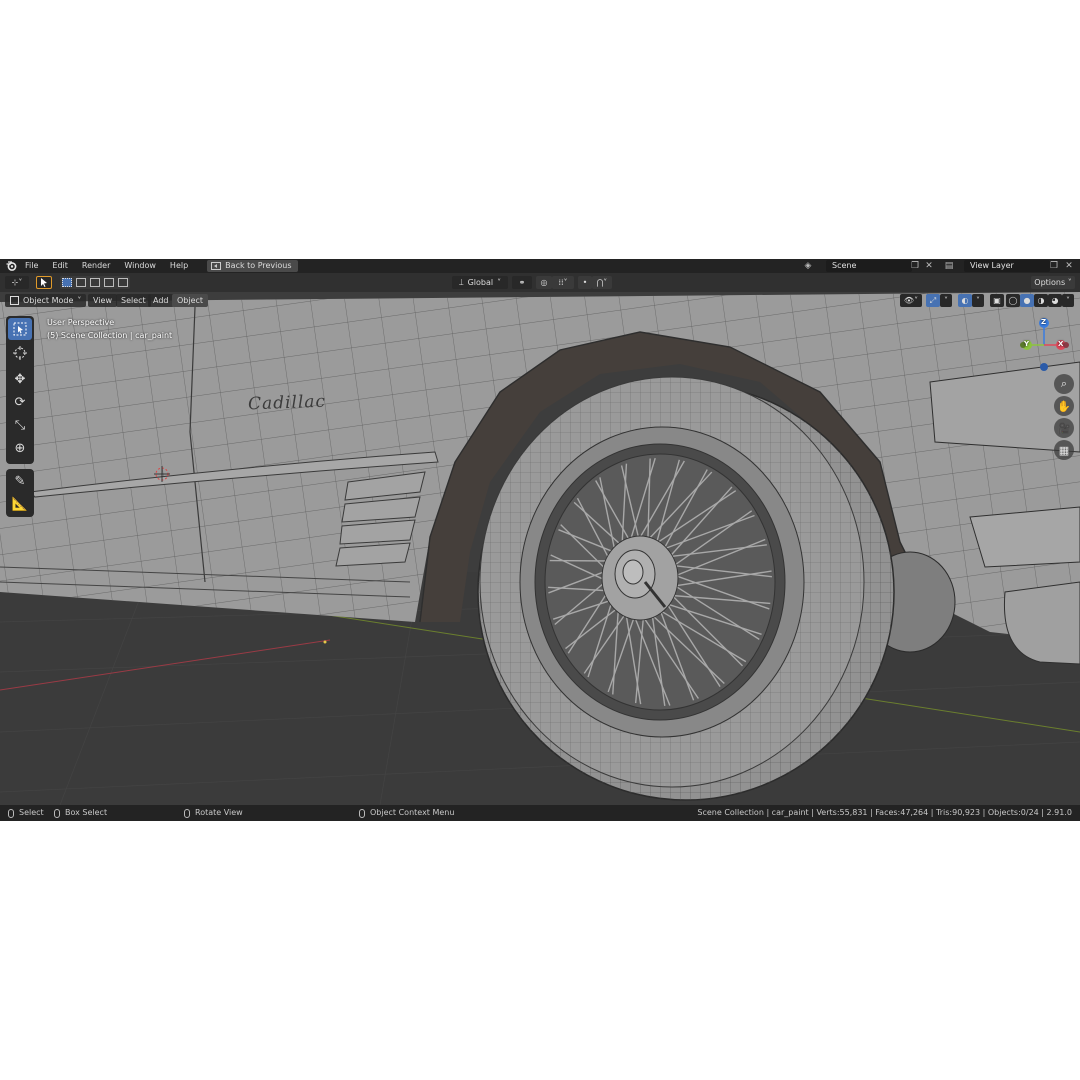 Image resolution: width=1080 pixels, height=1080 pixels. I want to click on mouse-left-icon, so click(11, 813).